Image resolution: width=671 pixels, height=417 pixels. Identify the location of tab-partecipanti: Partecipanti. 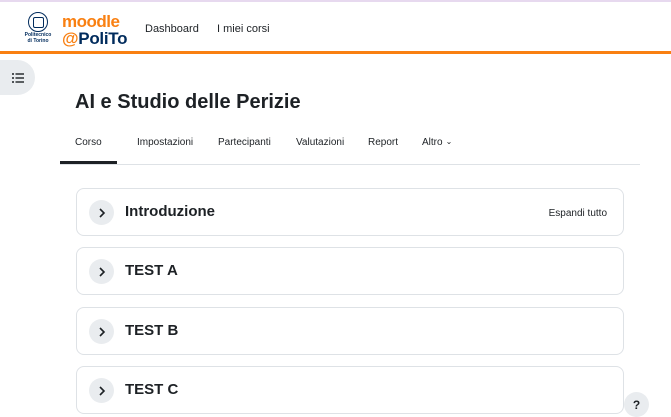
(244, 142).